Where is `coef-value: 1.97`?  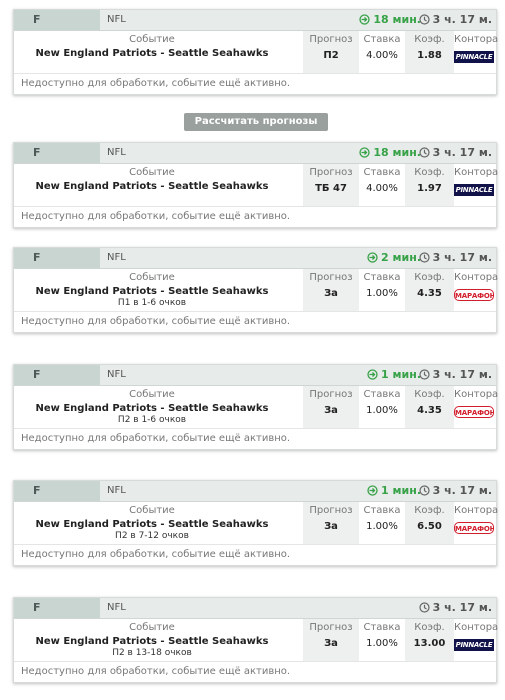
coef-value: 1.97 is located at coordinates (429, 188).